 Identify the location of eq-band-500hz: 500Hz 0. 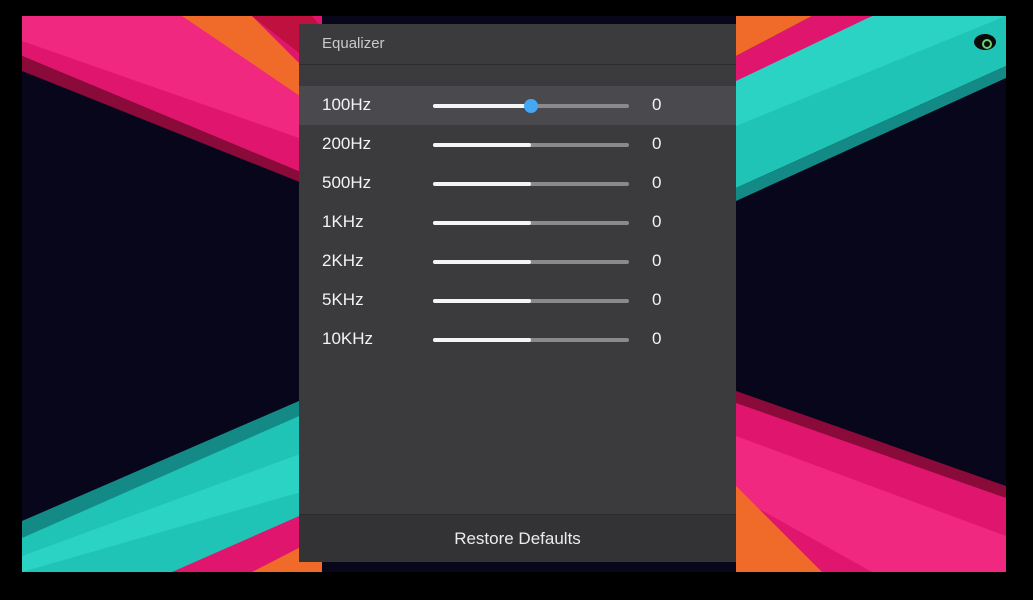
(517, 183).